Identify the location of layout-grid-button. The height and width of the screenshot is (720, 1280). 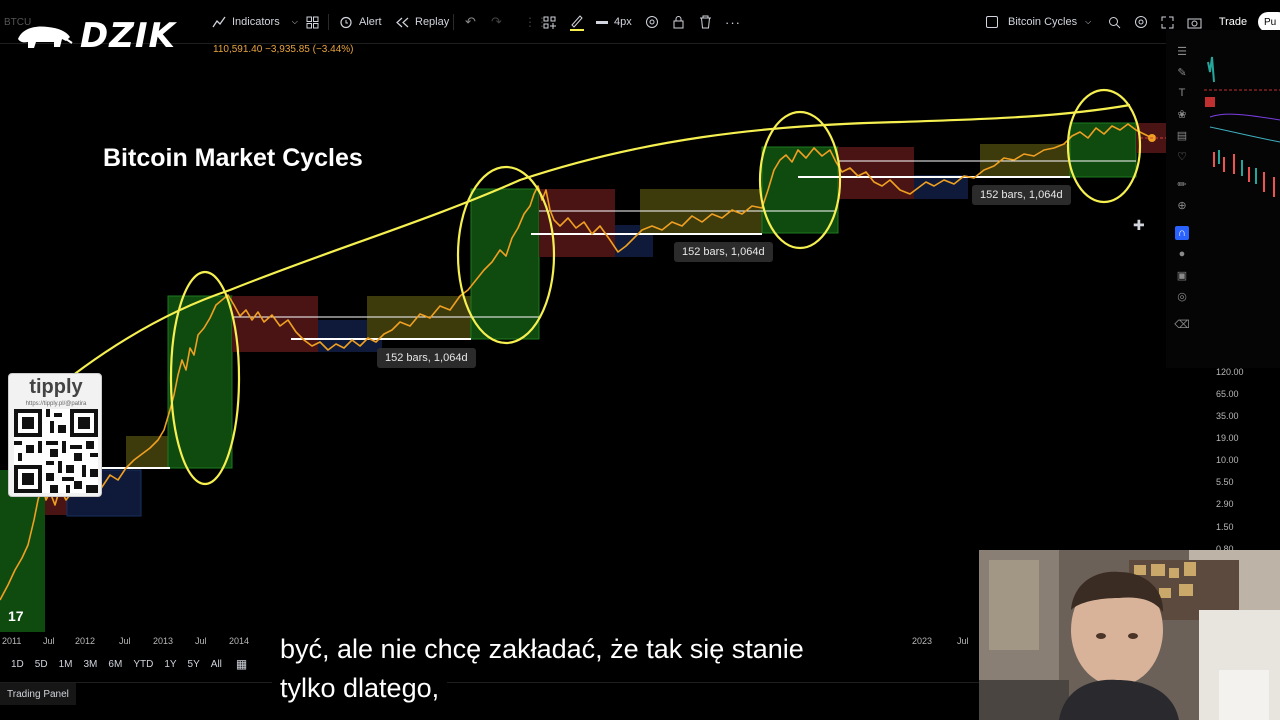
(312, 22).